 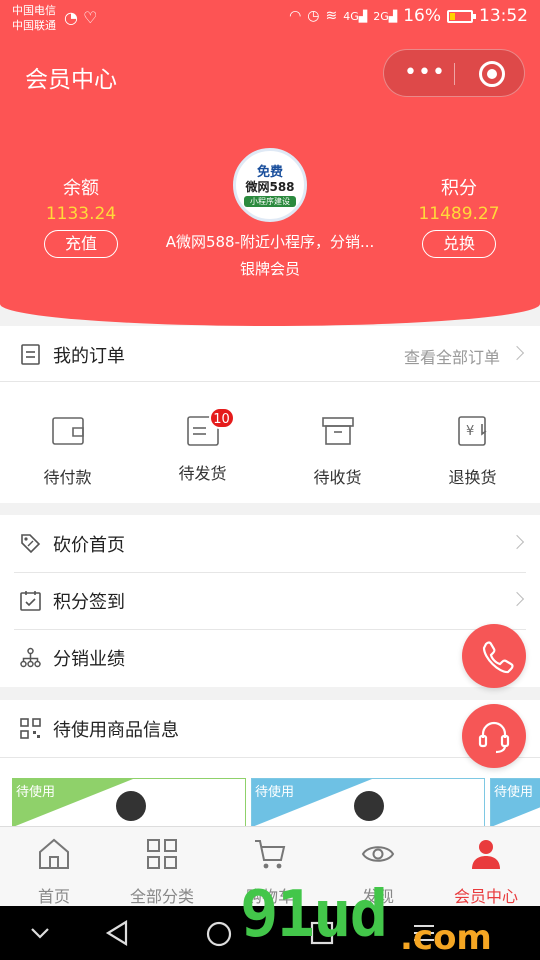 What do you see at coordinates (89, 659) in the screenshot?
I see `menu-distribution-label: 分销业绩` at bounding box center [89, 659].